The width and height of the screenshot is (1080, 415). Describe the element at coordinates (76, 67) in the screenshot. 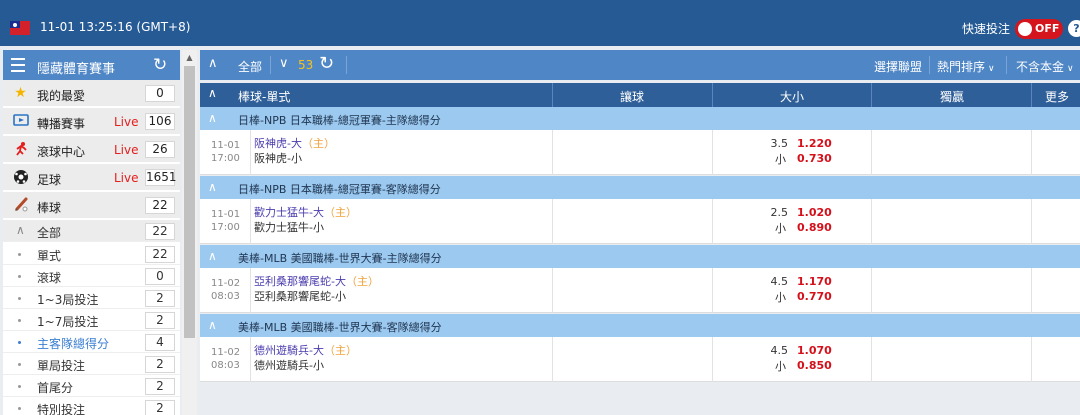

I see `sidebar-title: 隱藏體育賽事` at that location.